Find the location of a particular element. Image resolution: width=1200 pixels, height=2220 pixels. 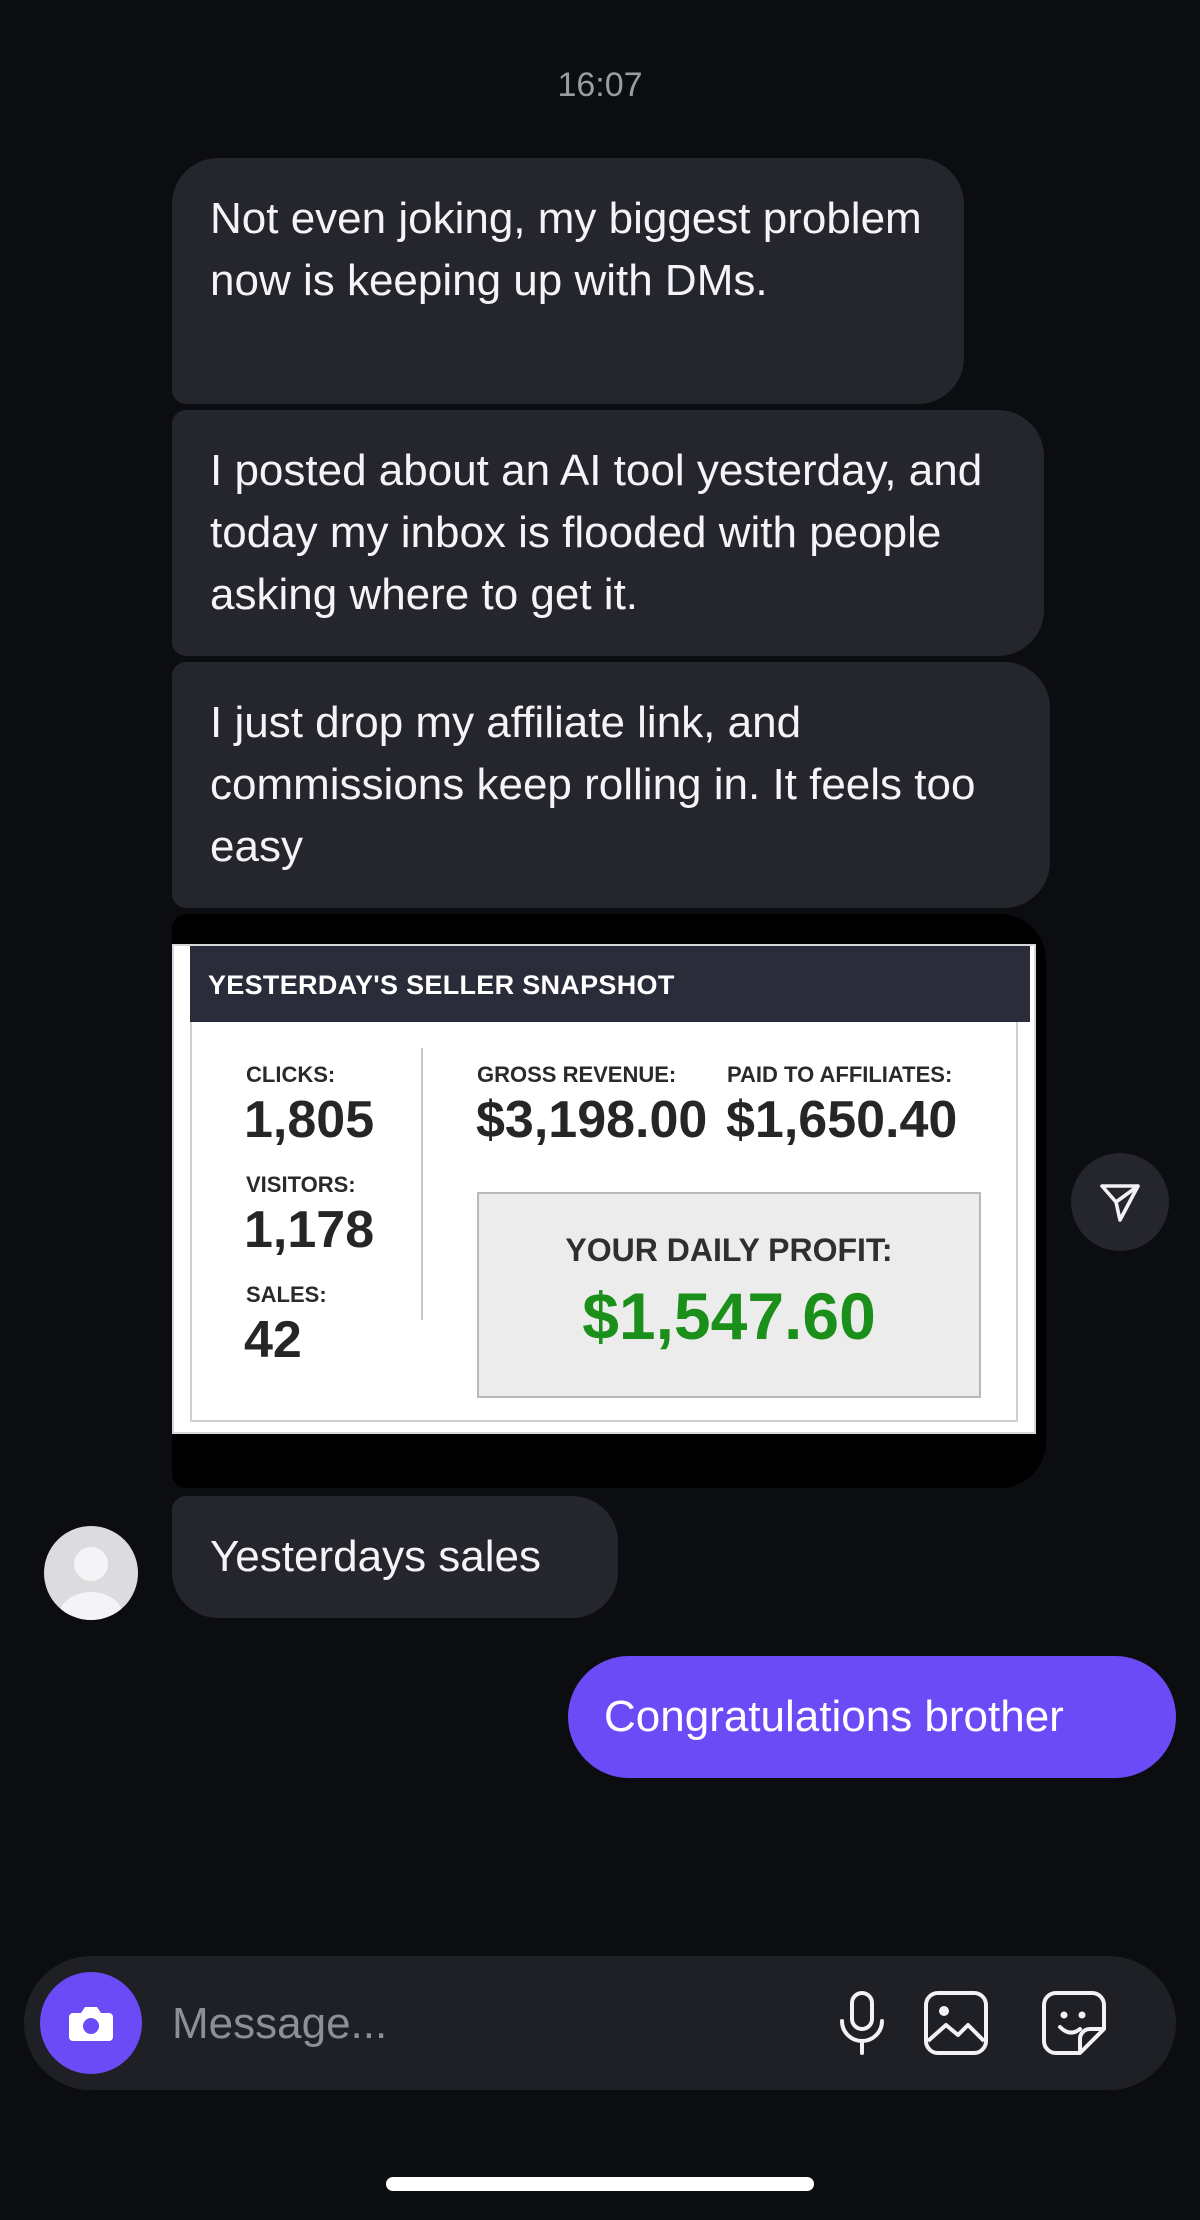

send-icon is located at coordinates (1120, 1203).